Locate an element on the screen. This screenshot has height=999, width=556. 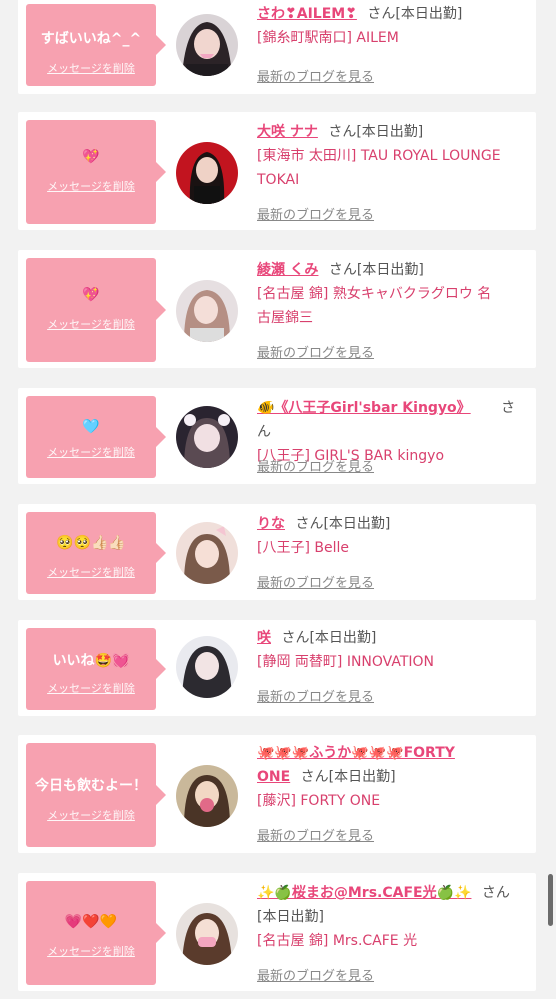
cast-name-link: 🐙🐙🐙ふうか🐙🐙🐙FORTY is located at coordinates (356, 753).